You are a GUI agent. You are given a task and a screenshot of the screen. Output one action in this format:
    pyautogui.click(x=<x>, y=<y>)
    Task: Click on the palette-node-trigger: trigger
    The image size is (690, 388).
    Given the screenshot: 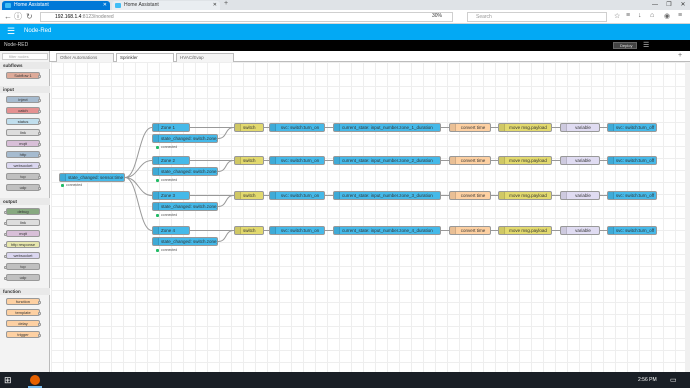 What is the action you would take?
    pyautogui.click(x=23, y=334)
    